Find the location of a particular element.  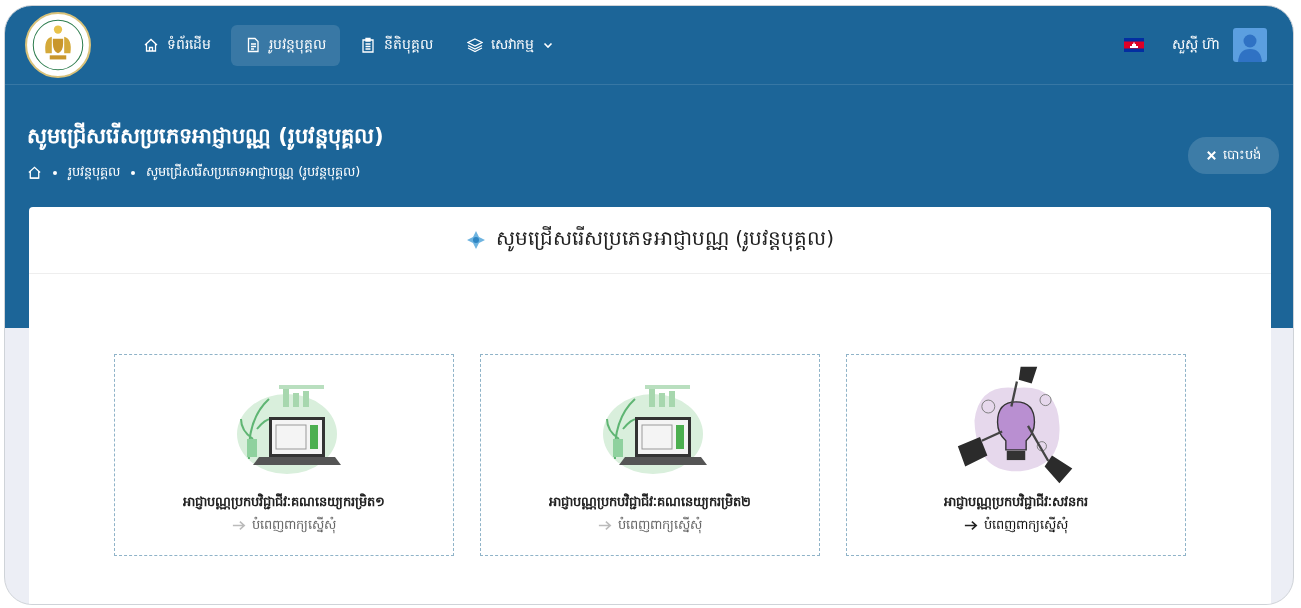

card-title: អាជ្ញាបណ្ណប្រកបវិជ្ជាជីវៈសវនករ is located at coordinates (1016, 502).